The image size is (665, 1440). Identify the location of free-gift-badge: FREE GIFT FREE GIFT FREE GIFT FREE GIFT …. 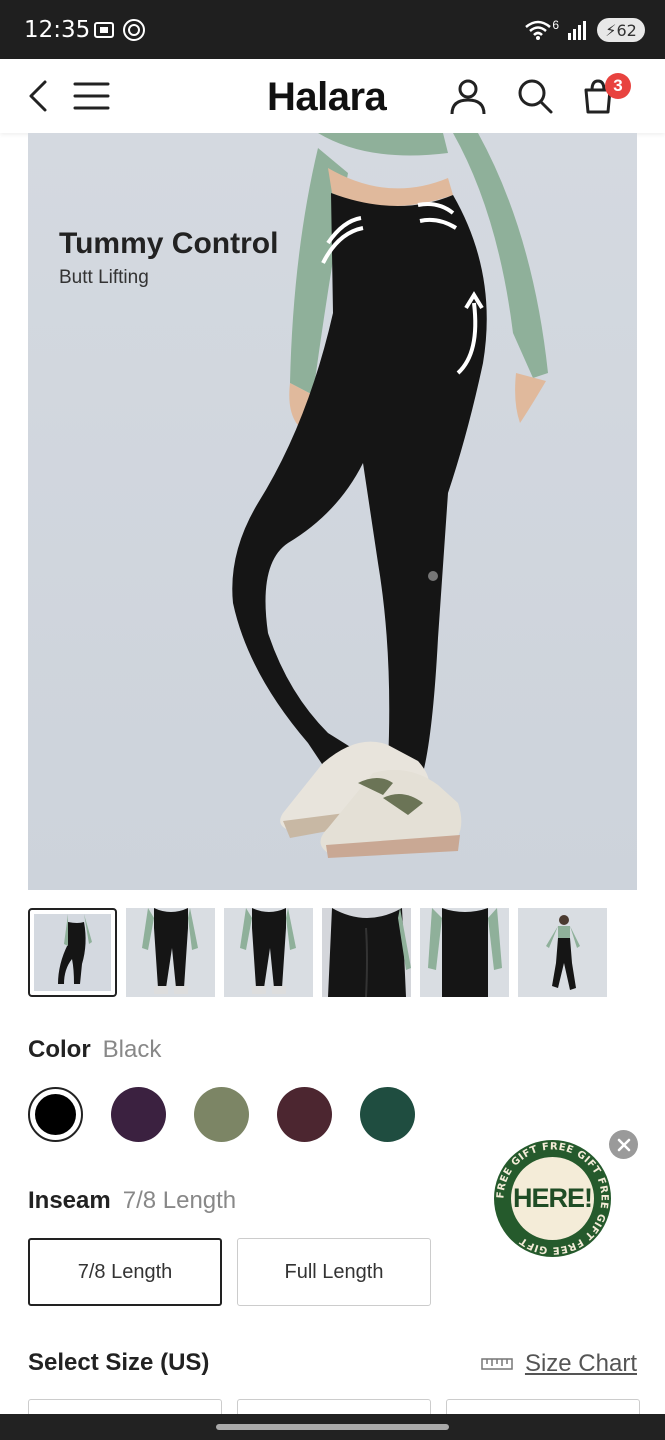
(552, 1198).